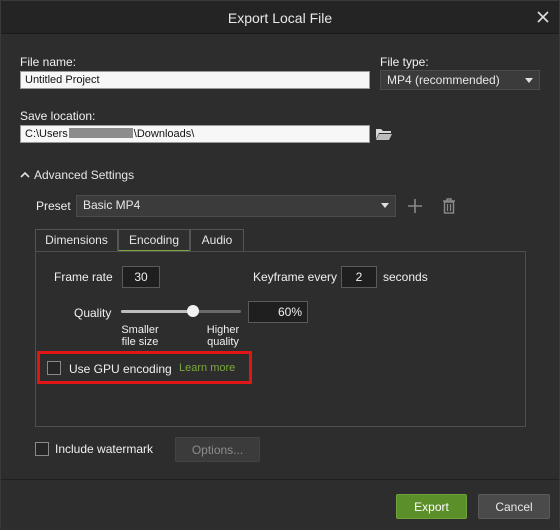 This screenshot has height=530, width=560. I want to click on preset-select: Basic MP4, so click(236, 206).